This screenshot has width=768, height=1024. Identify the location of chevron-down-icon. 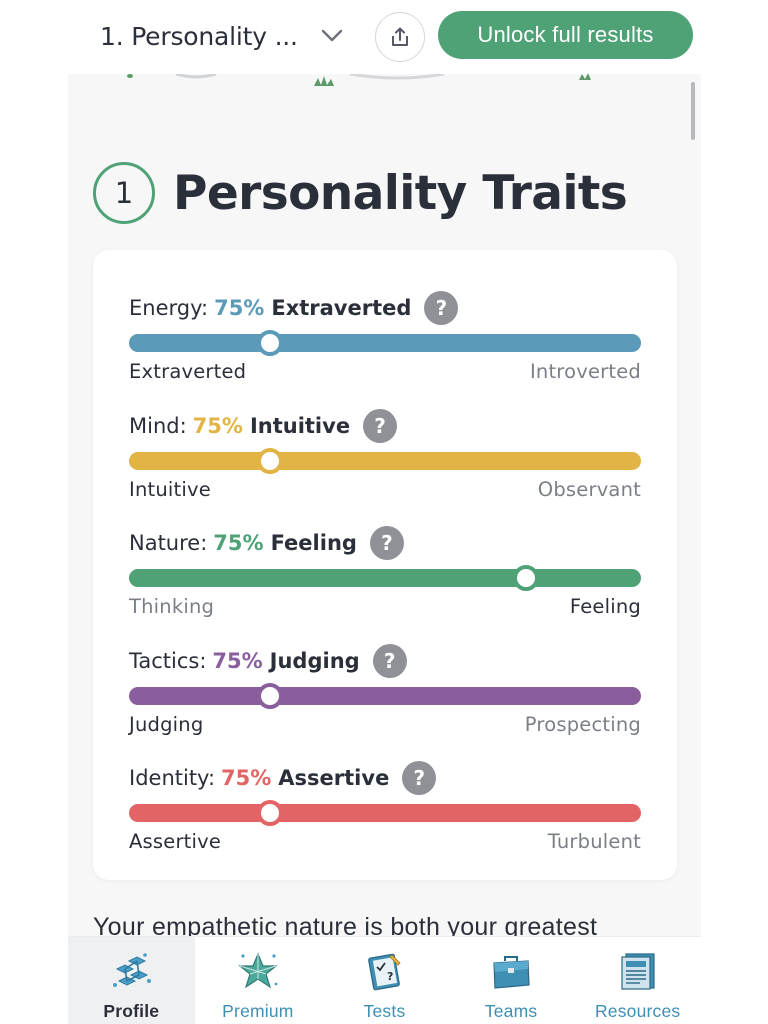
(332, 36).